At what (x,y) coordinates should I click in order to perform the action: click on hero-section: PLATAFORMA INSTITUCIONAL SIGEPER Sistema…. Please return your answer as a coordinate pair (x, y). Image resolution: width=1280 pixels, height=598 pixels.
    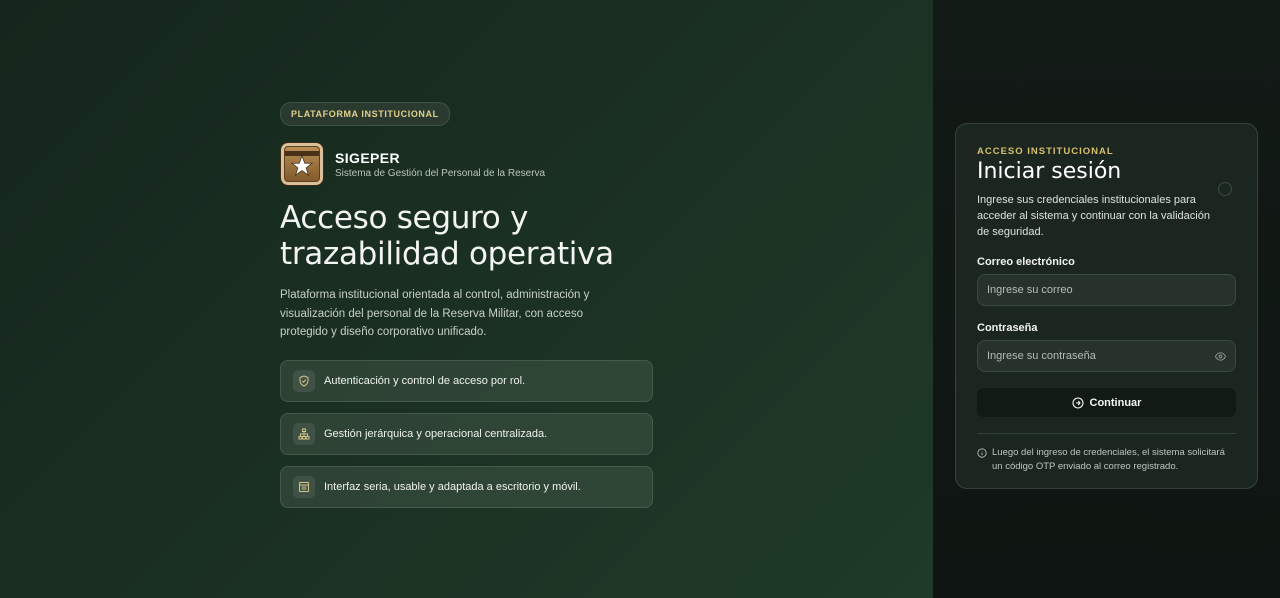
    Looking at the image, I should click on (470, 222).